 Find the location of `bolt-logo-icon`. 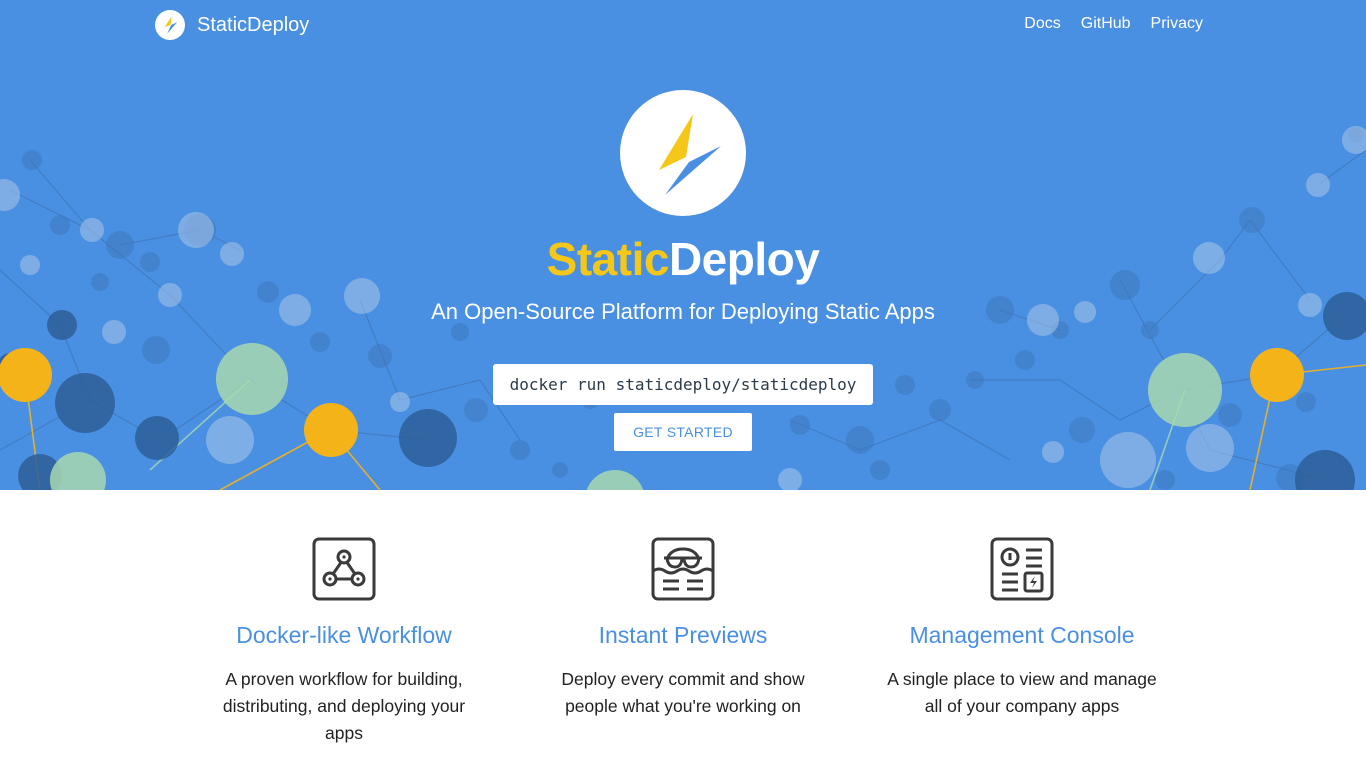

bolt-logo-icon is located at coordinates (170, 25).